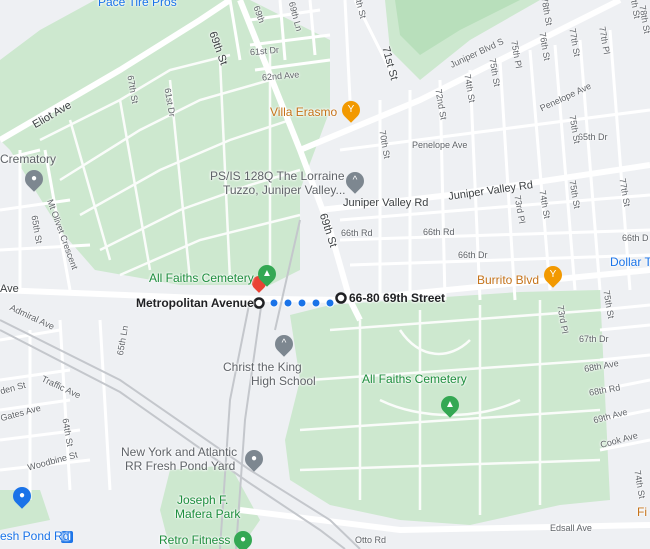 This screenshot has width=650, height=549. Describe the element at coordinates (179, 452) in the screenshot. I see `place-label-ny-atlantic-line1: New York and Atlantic` at that location.